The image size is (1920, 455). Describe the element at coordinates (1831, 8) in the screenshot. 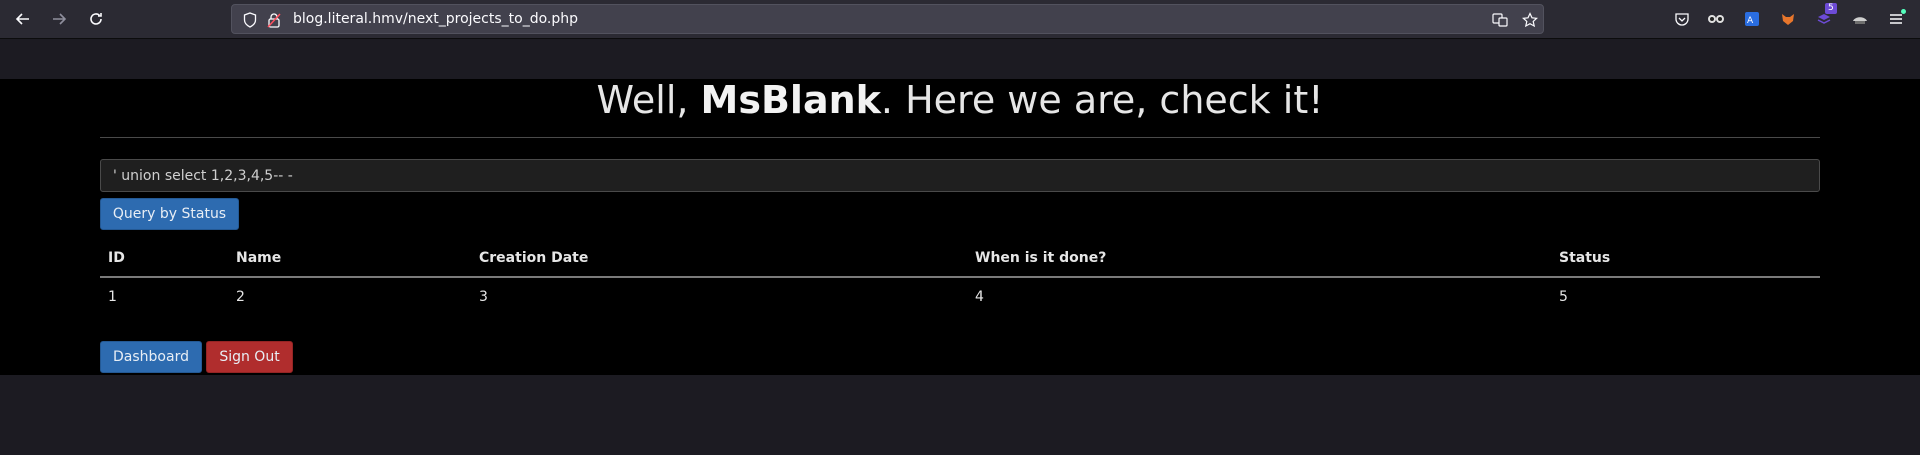

I see `extension-badge: 5` at that location.